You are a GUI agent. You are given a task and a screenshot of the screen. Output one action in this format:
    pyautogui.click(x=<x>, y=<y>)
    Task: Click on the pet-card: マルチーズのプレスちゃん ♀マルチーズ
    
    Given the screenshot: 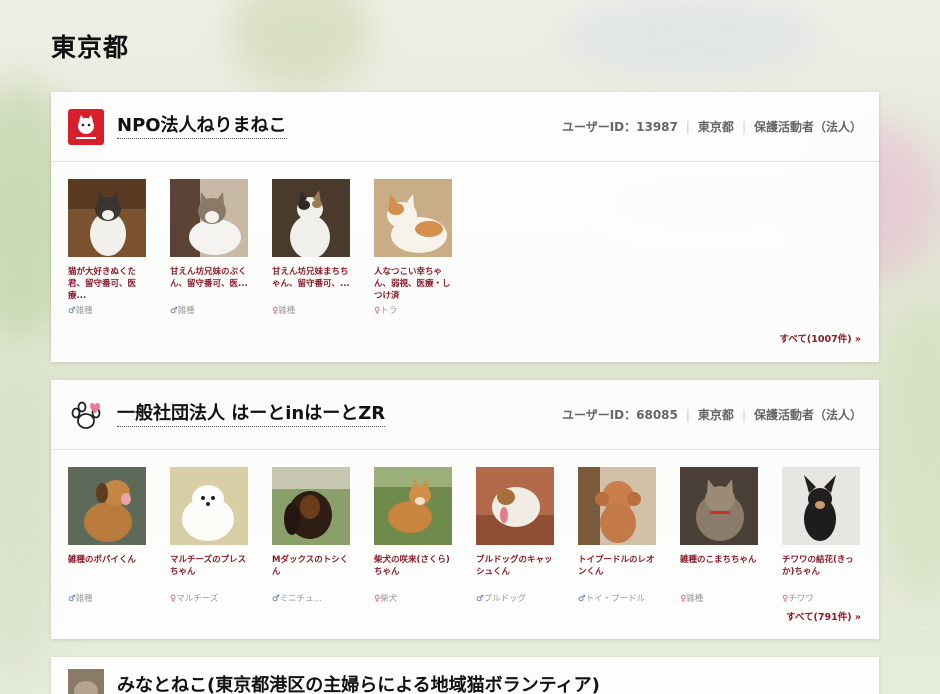 What is the action you would take?
    pyautogui.click(x=209, y=535)
    